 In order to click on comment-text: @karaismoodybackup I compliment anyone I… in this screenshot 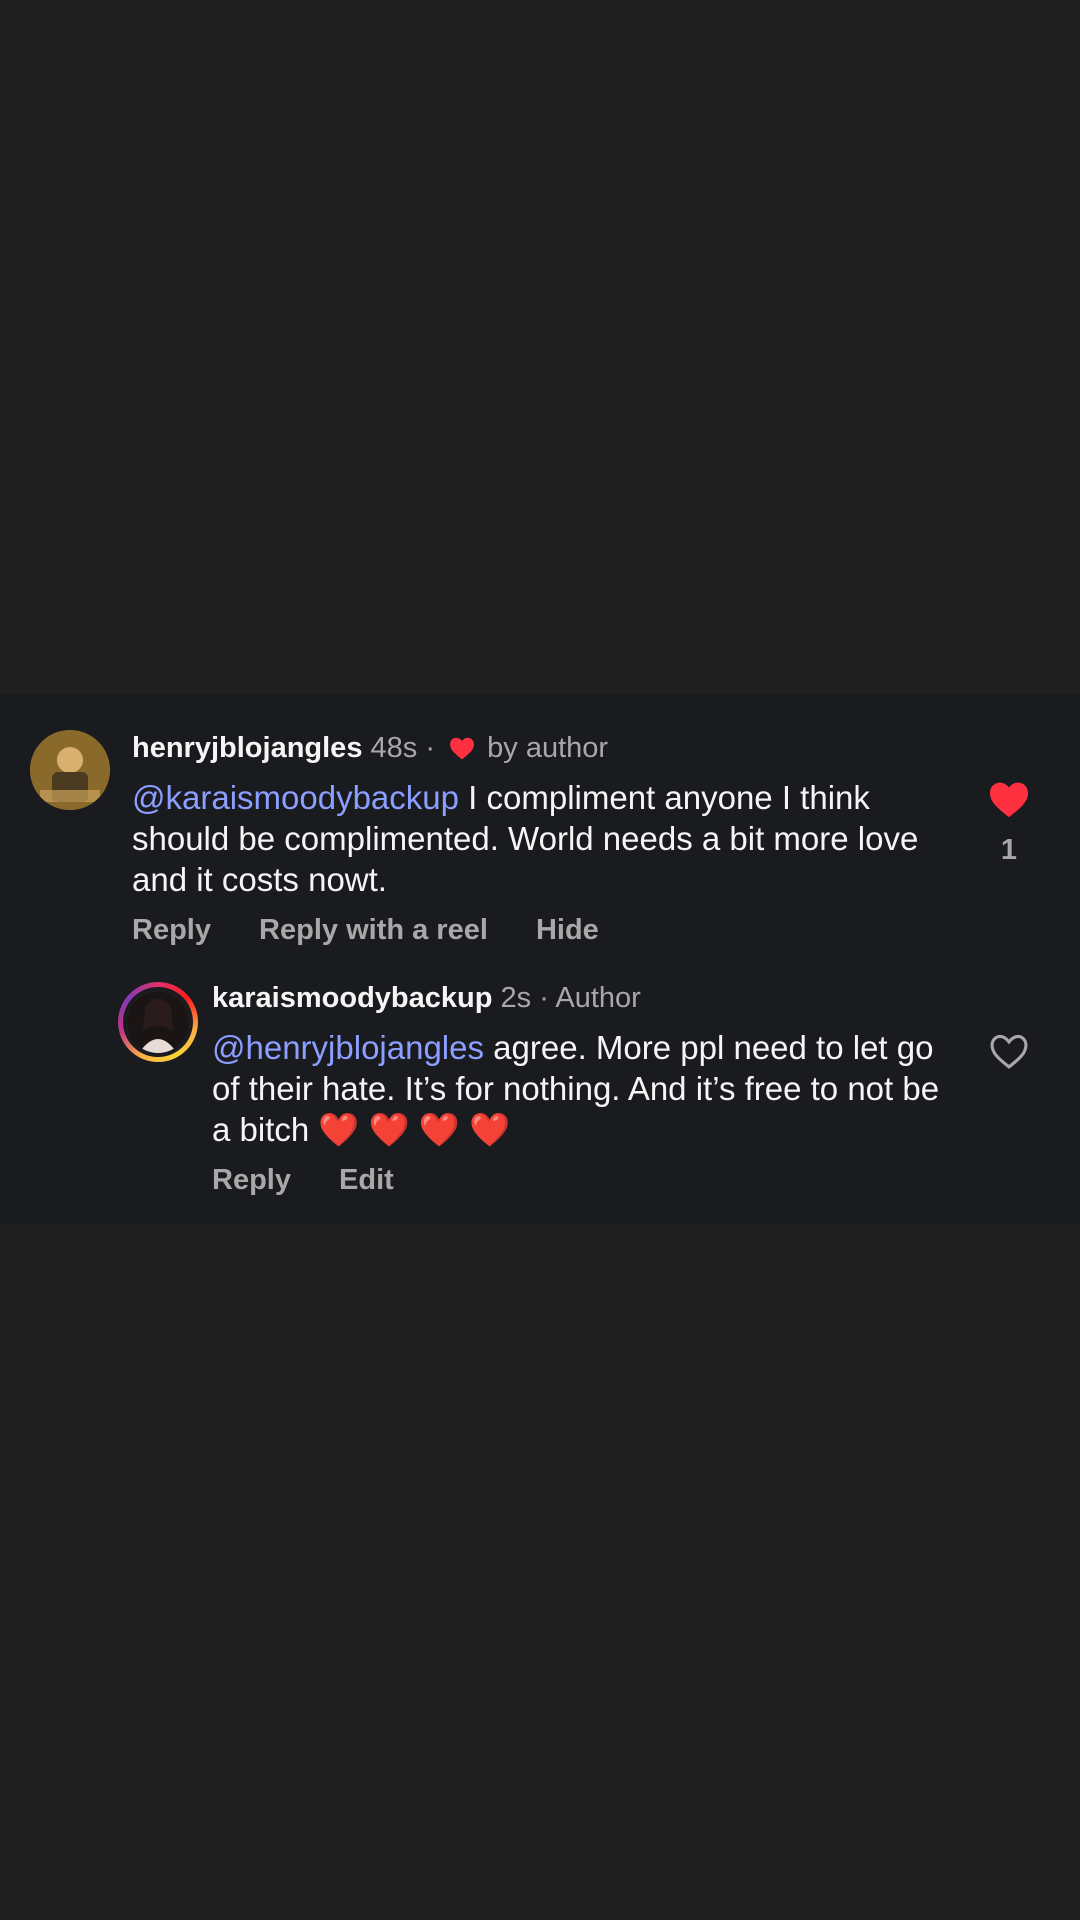, I will do `click(542, 838)`.